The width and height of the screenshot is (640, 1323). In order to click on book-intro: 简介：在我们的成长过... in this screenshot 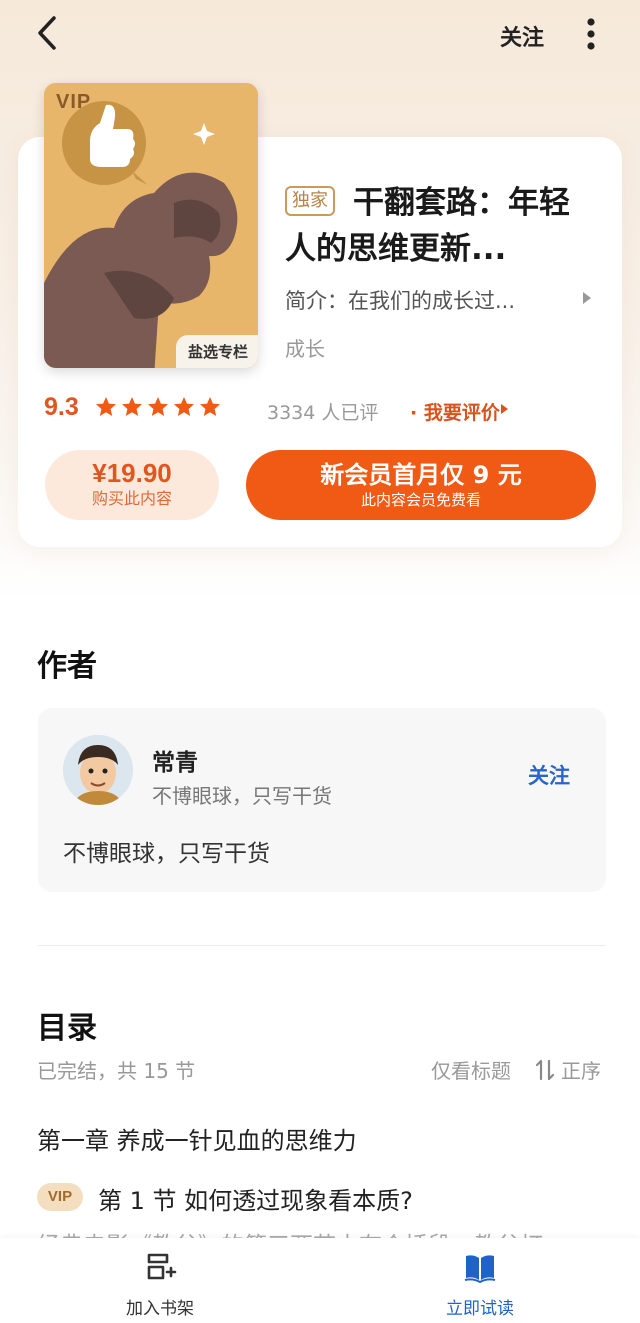, I will do `click(400, 300)`.